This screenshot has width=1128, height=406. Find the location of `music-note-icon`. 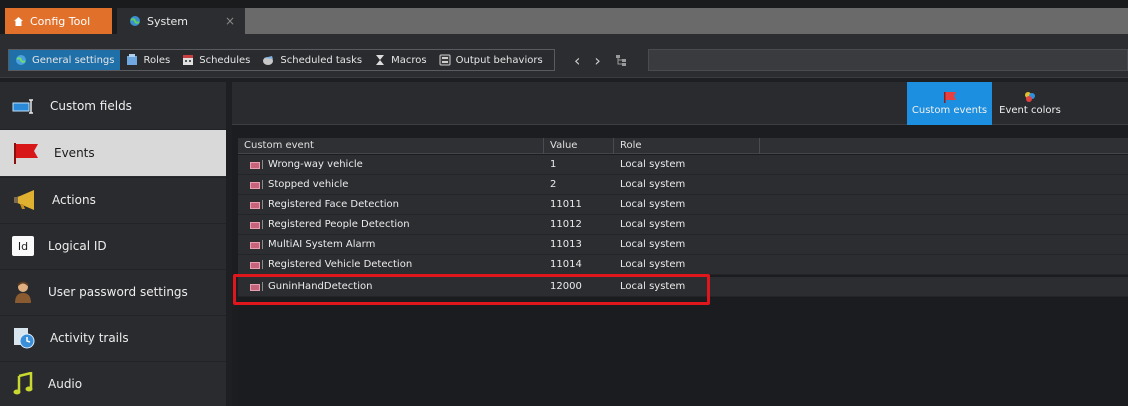

music-note-icon is located at coordinates (23, 384).